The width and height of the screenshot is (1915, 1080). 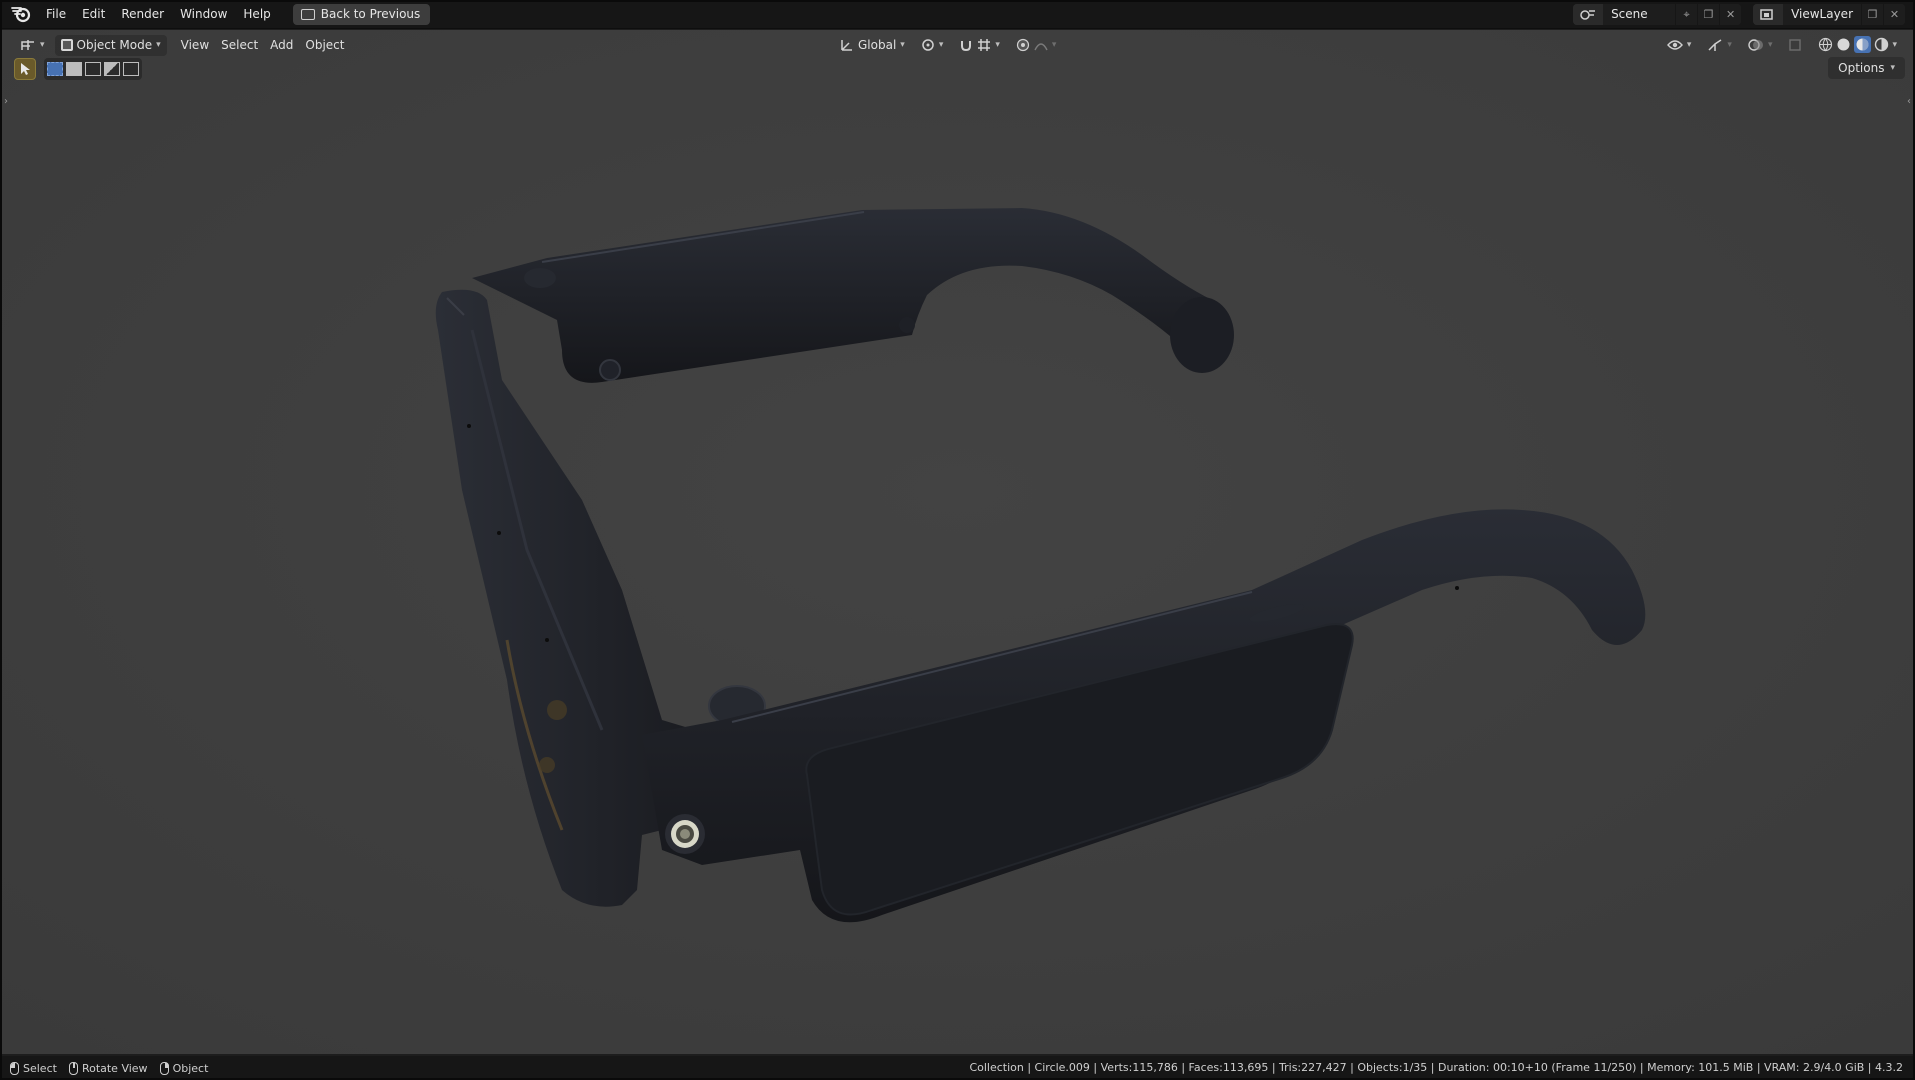 I want to click on hint-object-label: Object, so click(x=190, y=1068).